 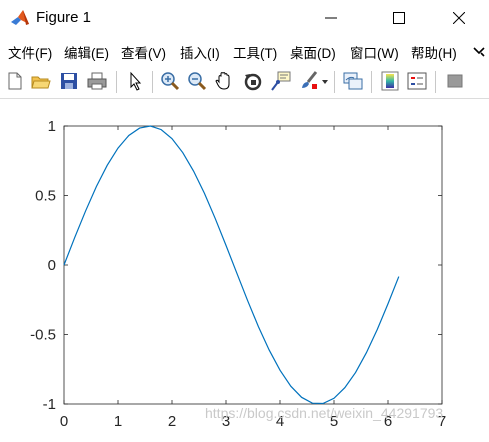 What do you see at coordinates (45, 196) in the screenshot?
I see `y-tick-label: 0.5` at bounding box center [45, 196].